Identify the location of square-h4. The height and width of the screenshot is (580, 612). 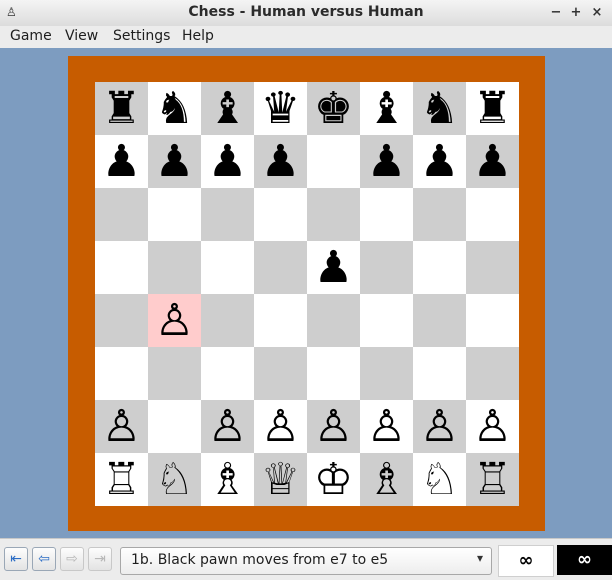
(492, 320).